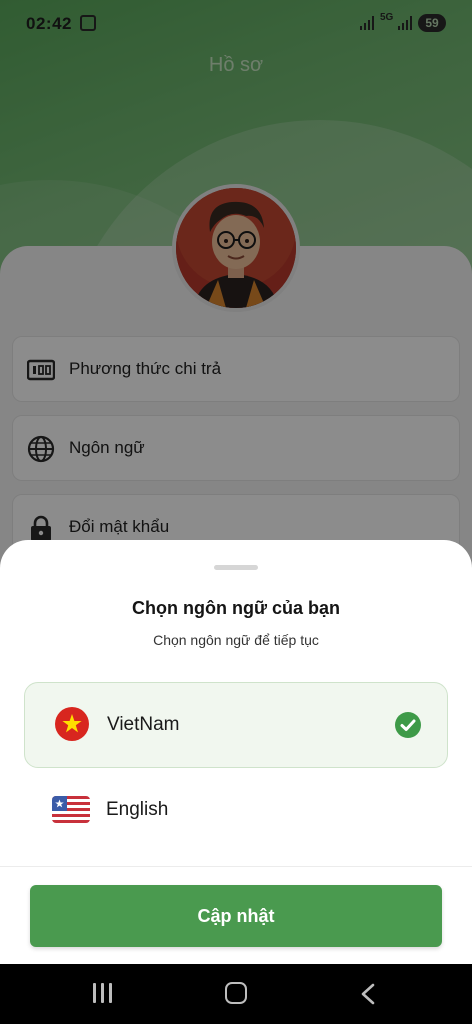 This screenshot has width=472, height=1024. What do you see at coordinates (103, 994) in the screenshot?
I see `recent-apps-icon` at bounding box center [103, 994].